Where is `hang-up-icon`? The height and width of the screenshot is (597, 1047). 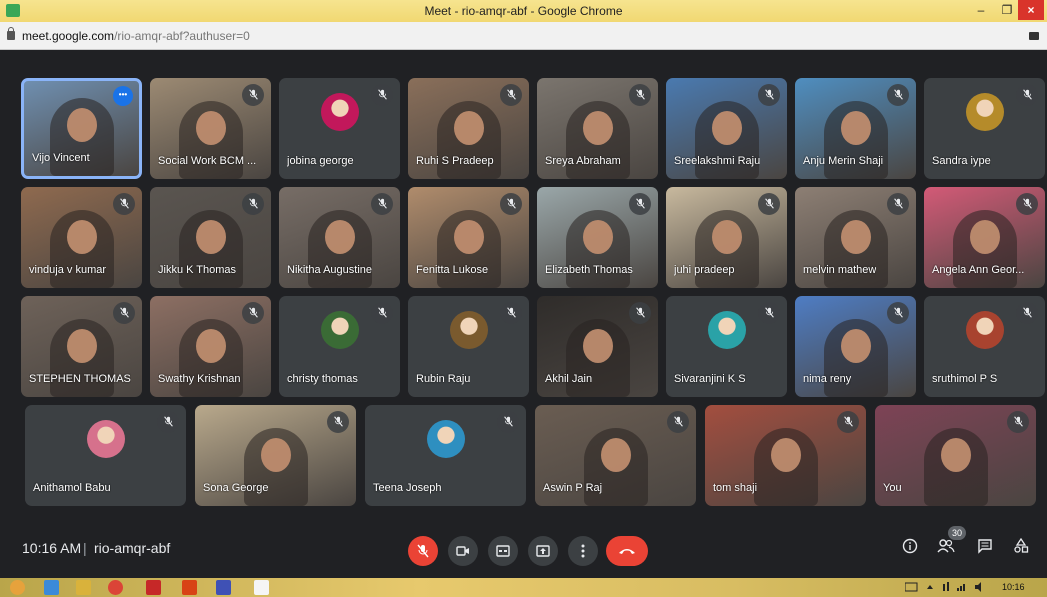
hang-up-icon is located at coordinates (627, 551).